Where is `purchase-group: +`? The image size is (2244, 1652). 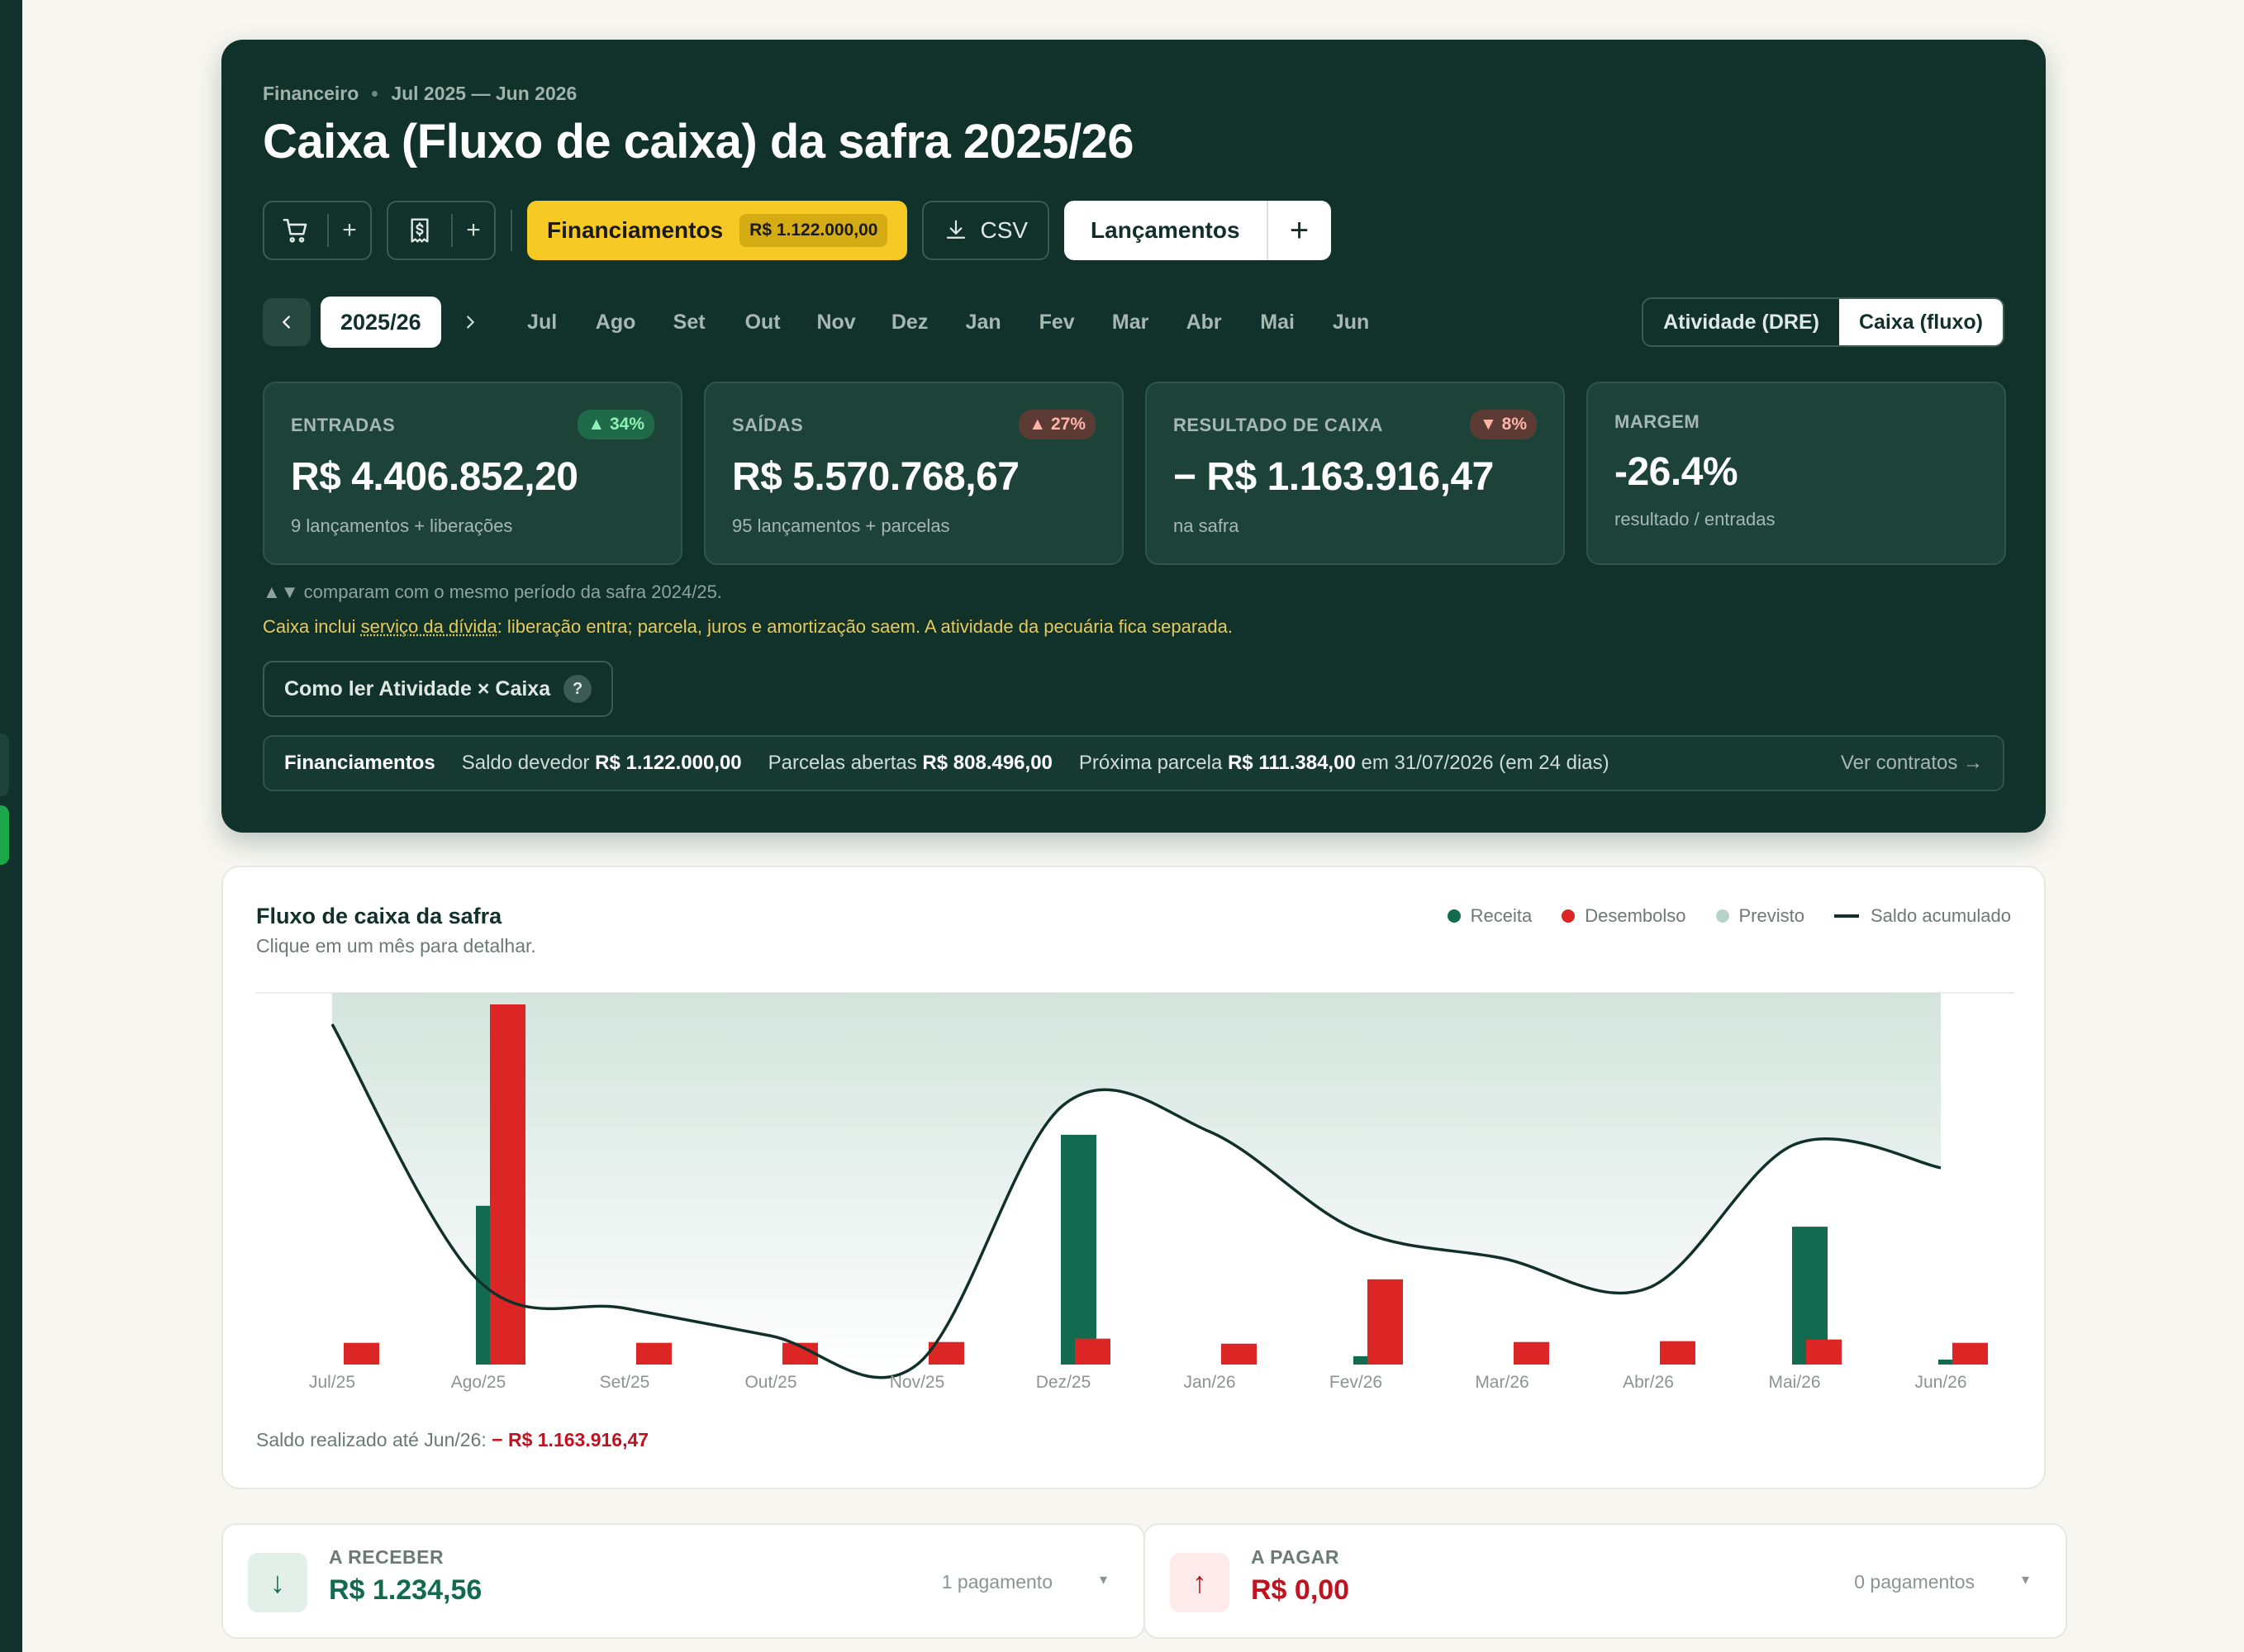 purchase-group: + is located at coordinates (317, 230).